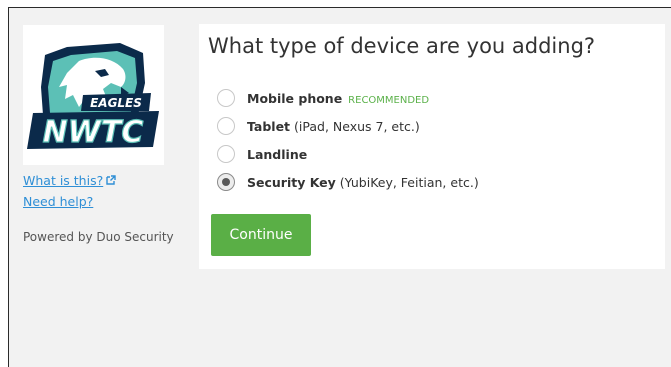 This screenshot has height=367, width=671. What do you see at coordinates (261, 235) in the screenshot?
I see `continue-button: Continue` at bounding box center [261, 235].